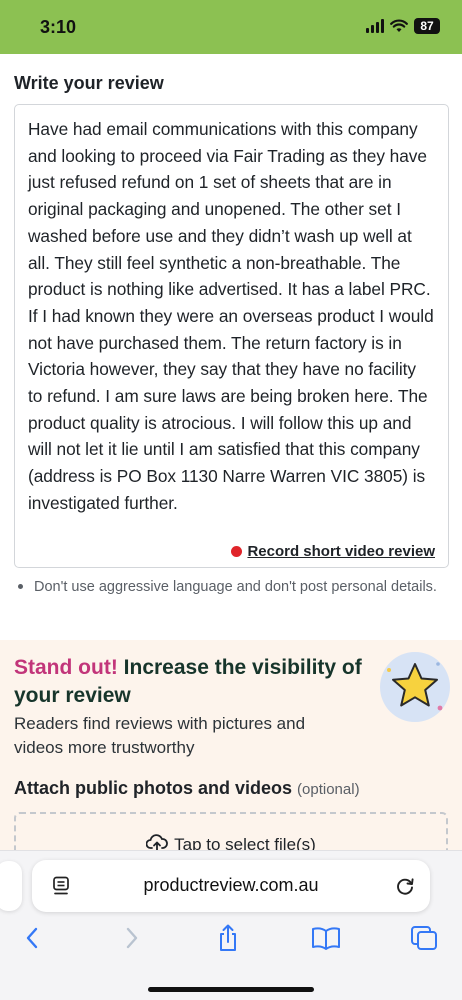 The width and height of the screenshot is (462, 1000). I want to click on battery-indicator: 87, so click(427, 26).